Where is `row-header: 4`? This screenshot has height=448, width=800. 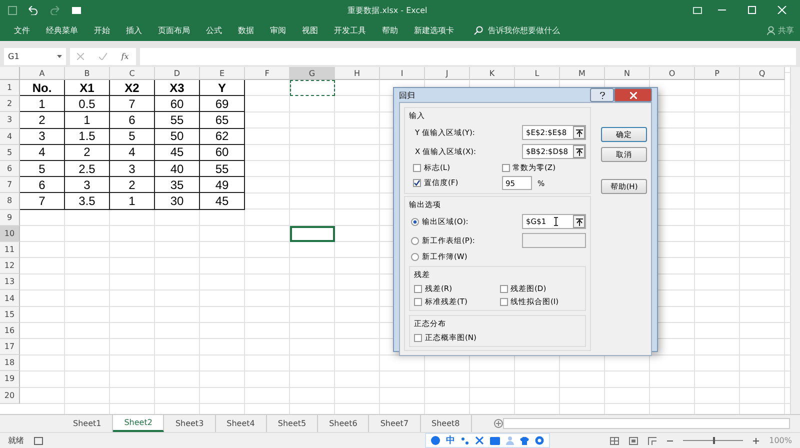 row-header: 4 is located at coordinates (10, 136).